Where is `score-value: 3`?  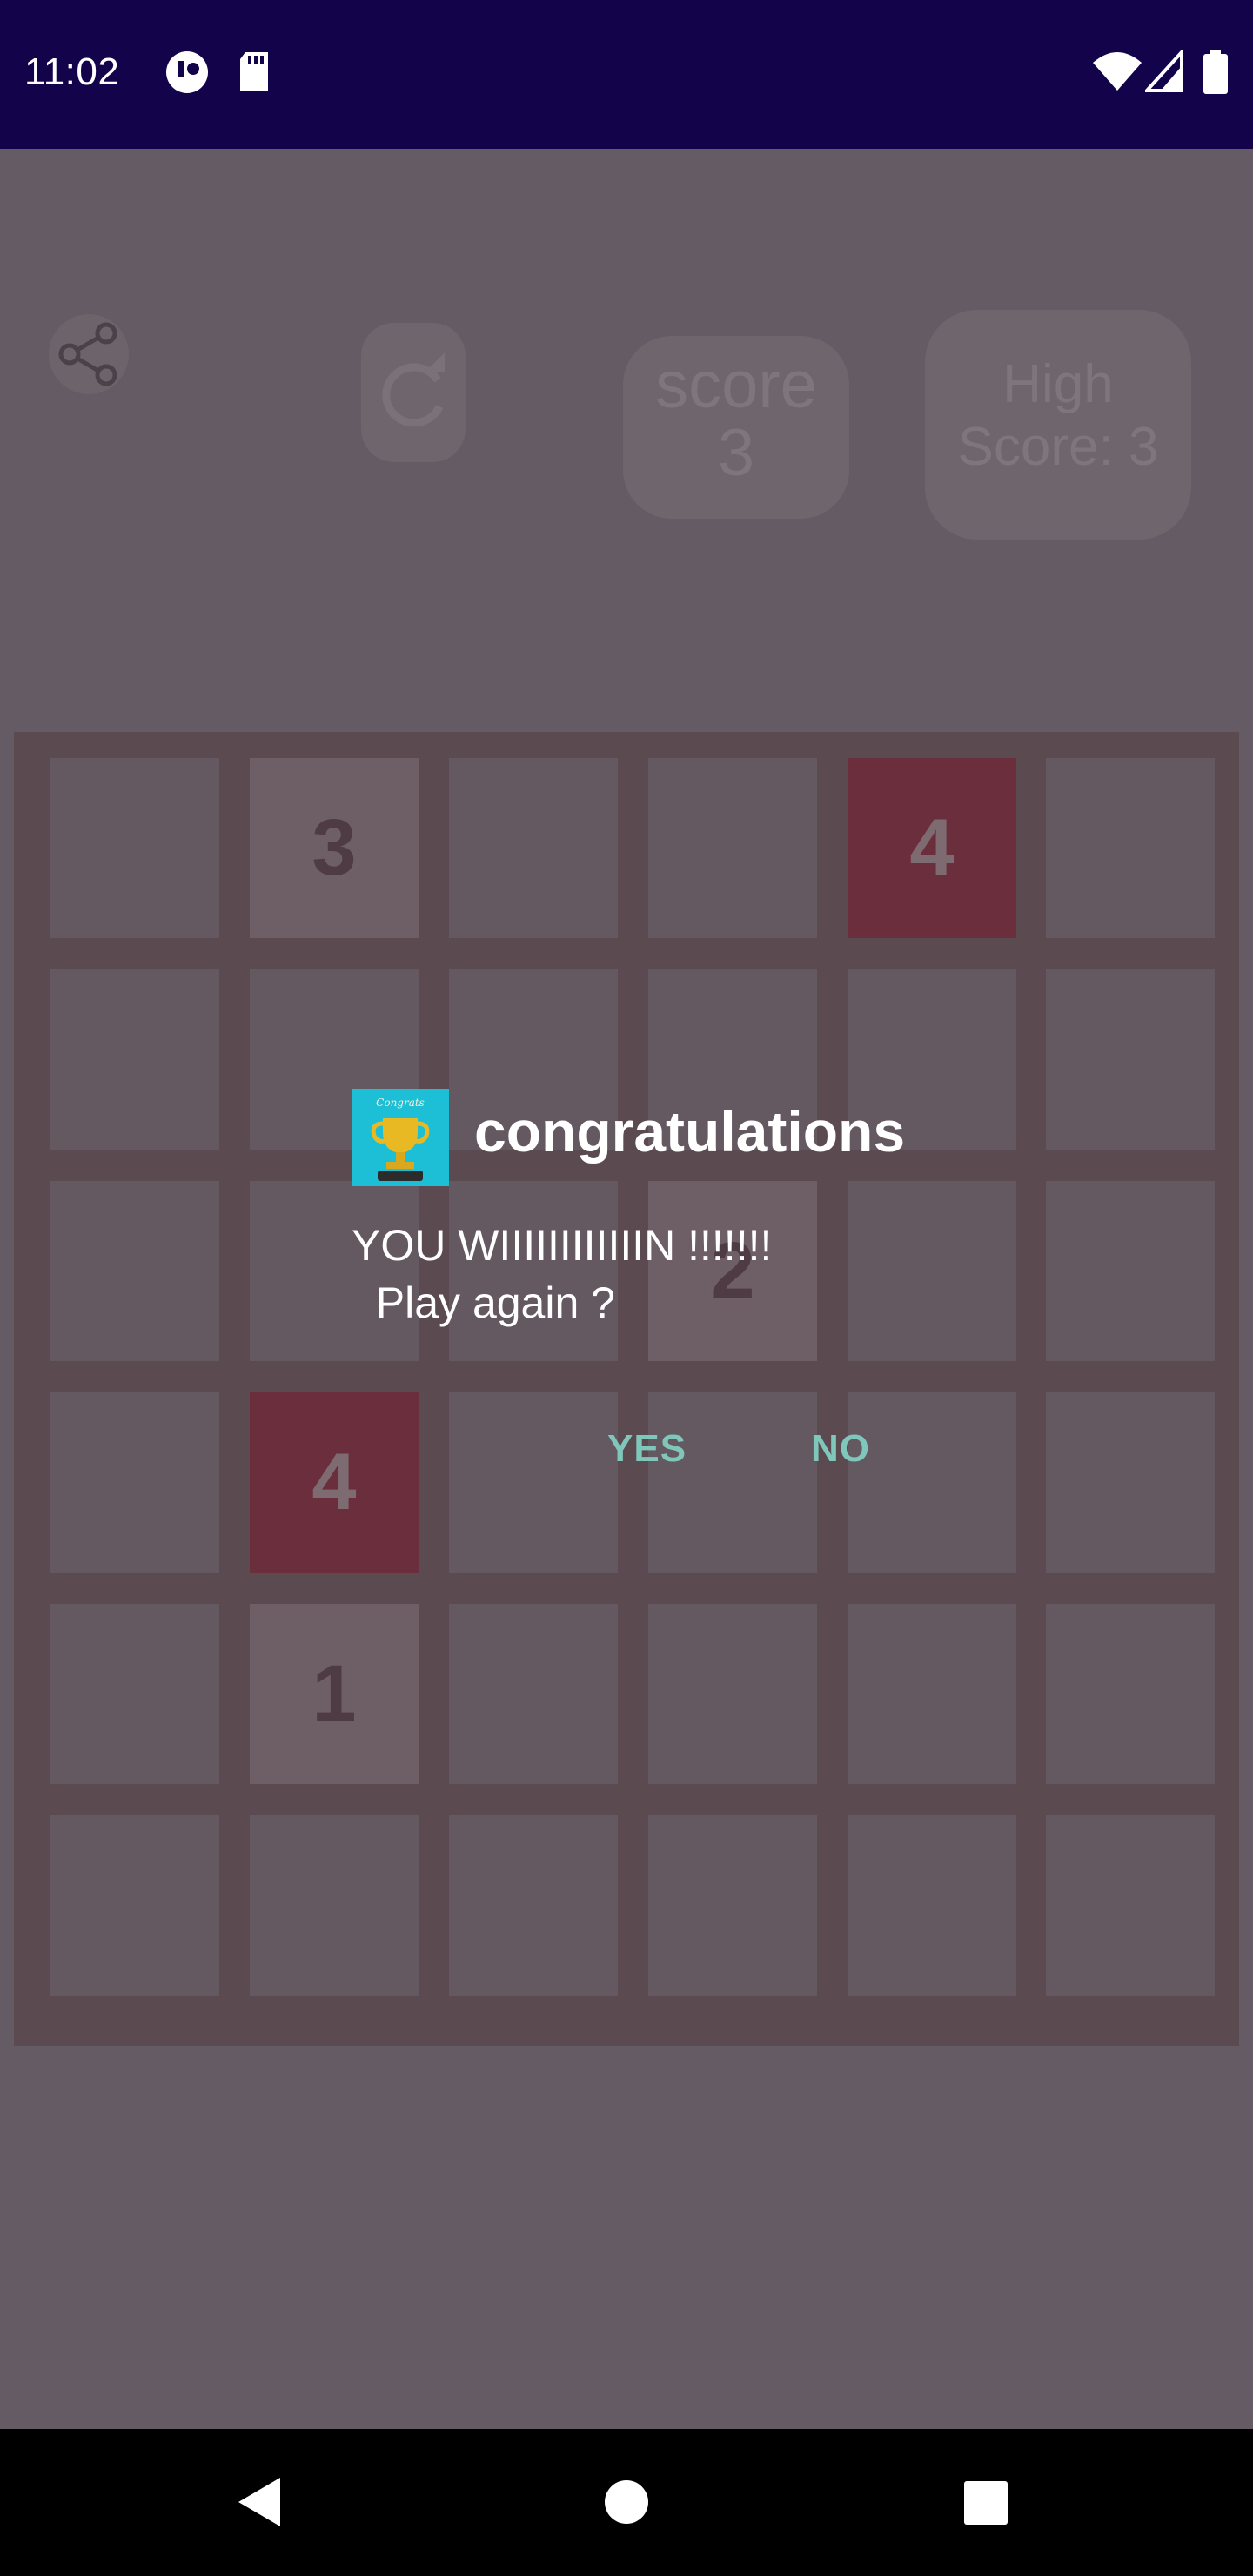 score-value: 3 is located at coordinates (736, 453).